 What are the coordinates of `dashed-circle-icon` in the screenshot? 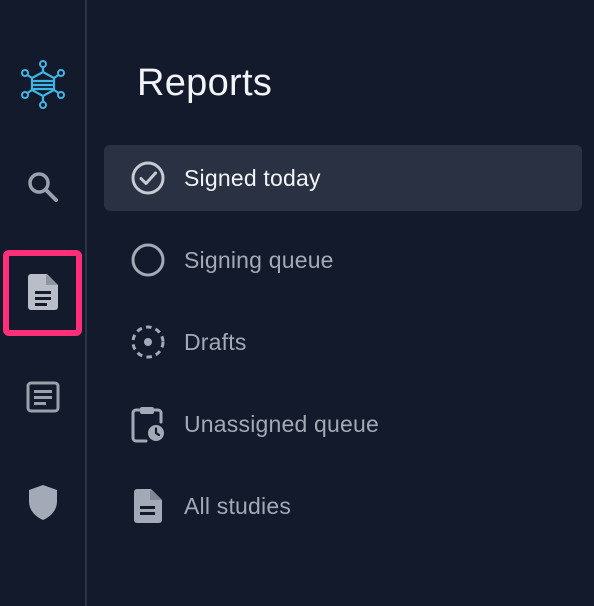 It's located at (148, 342).